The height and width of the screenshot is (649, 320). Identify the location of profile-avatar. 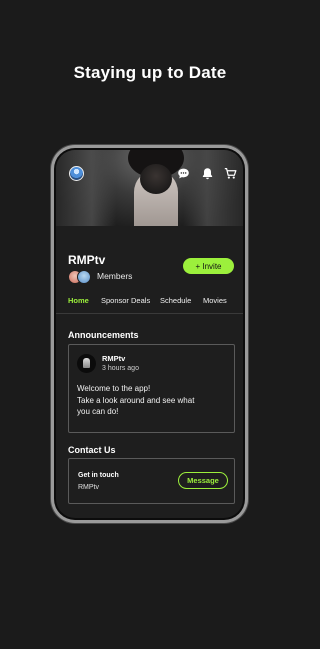
(76, 173).